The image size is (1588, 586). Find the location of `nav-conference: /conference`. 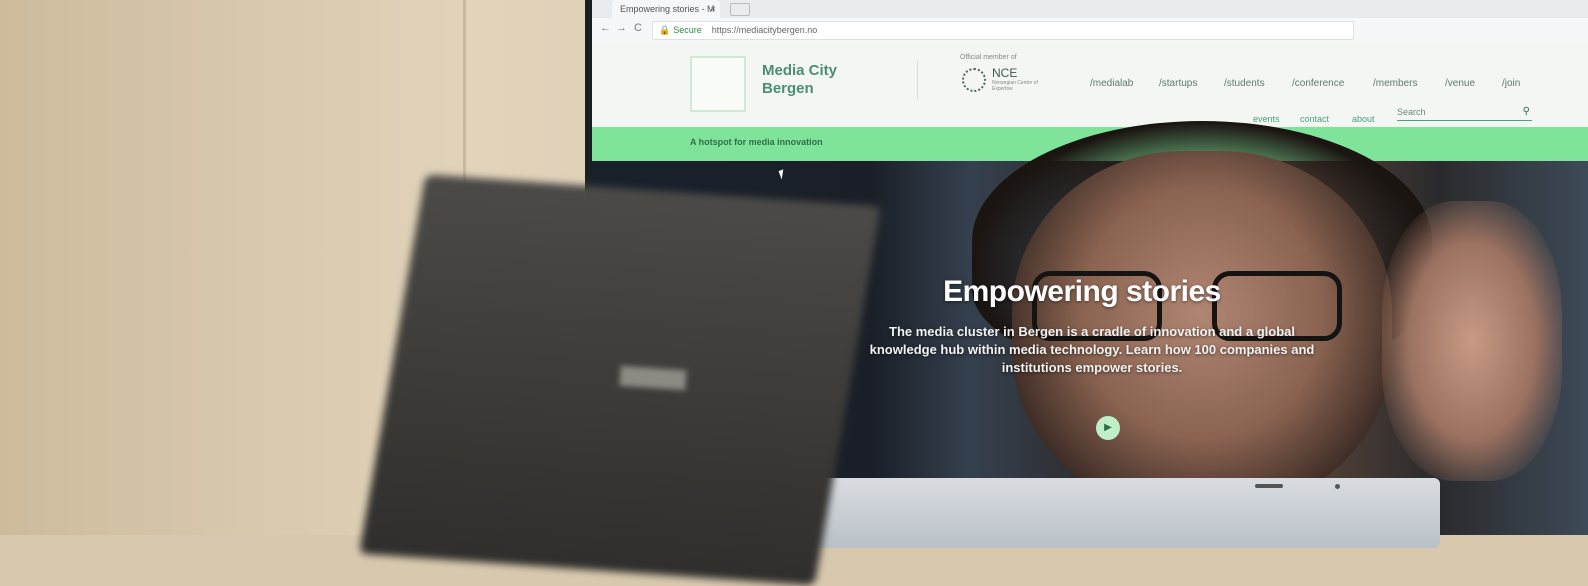

nav-conference: /conference is located at coordinates (1318, 83).